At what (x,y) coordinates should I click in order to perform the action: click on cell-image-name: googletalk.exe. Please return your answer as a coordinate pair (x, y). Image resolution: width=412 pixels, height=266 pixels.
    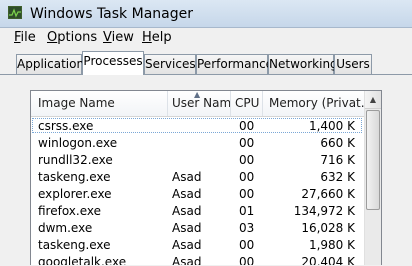
    Looking at the image, I should click on (82, 260).